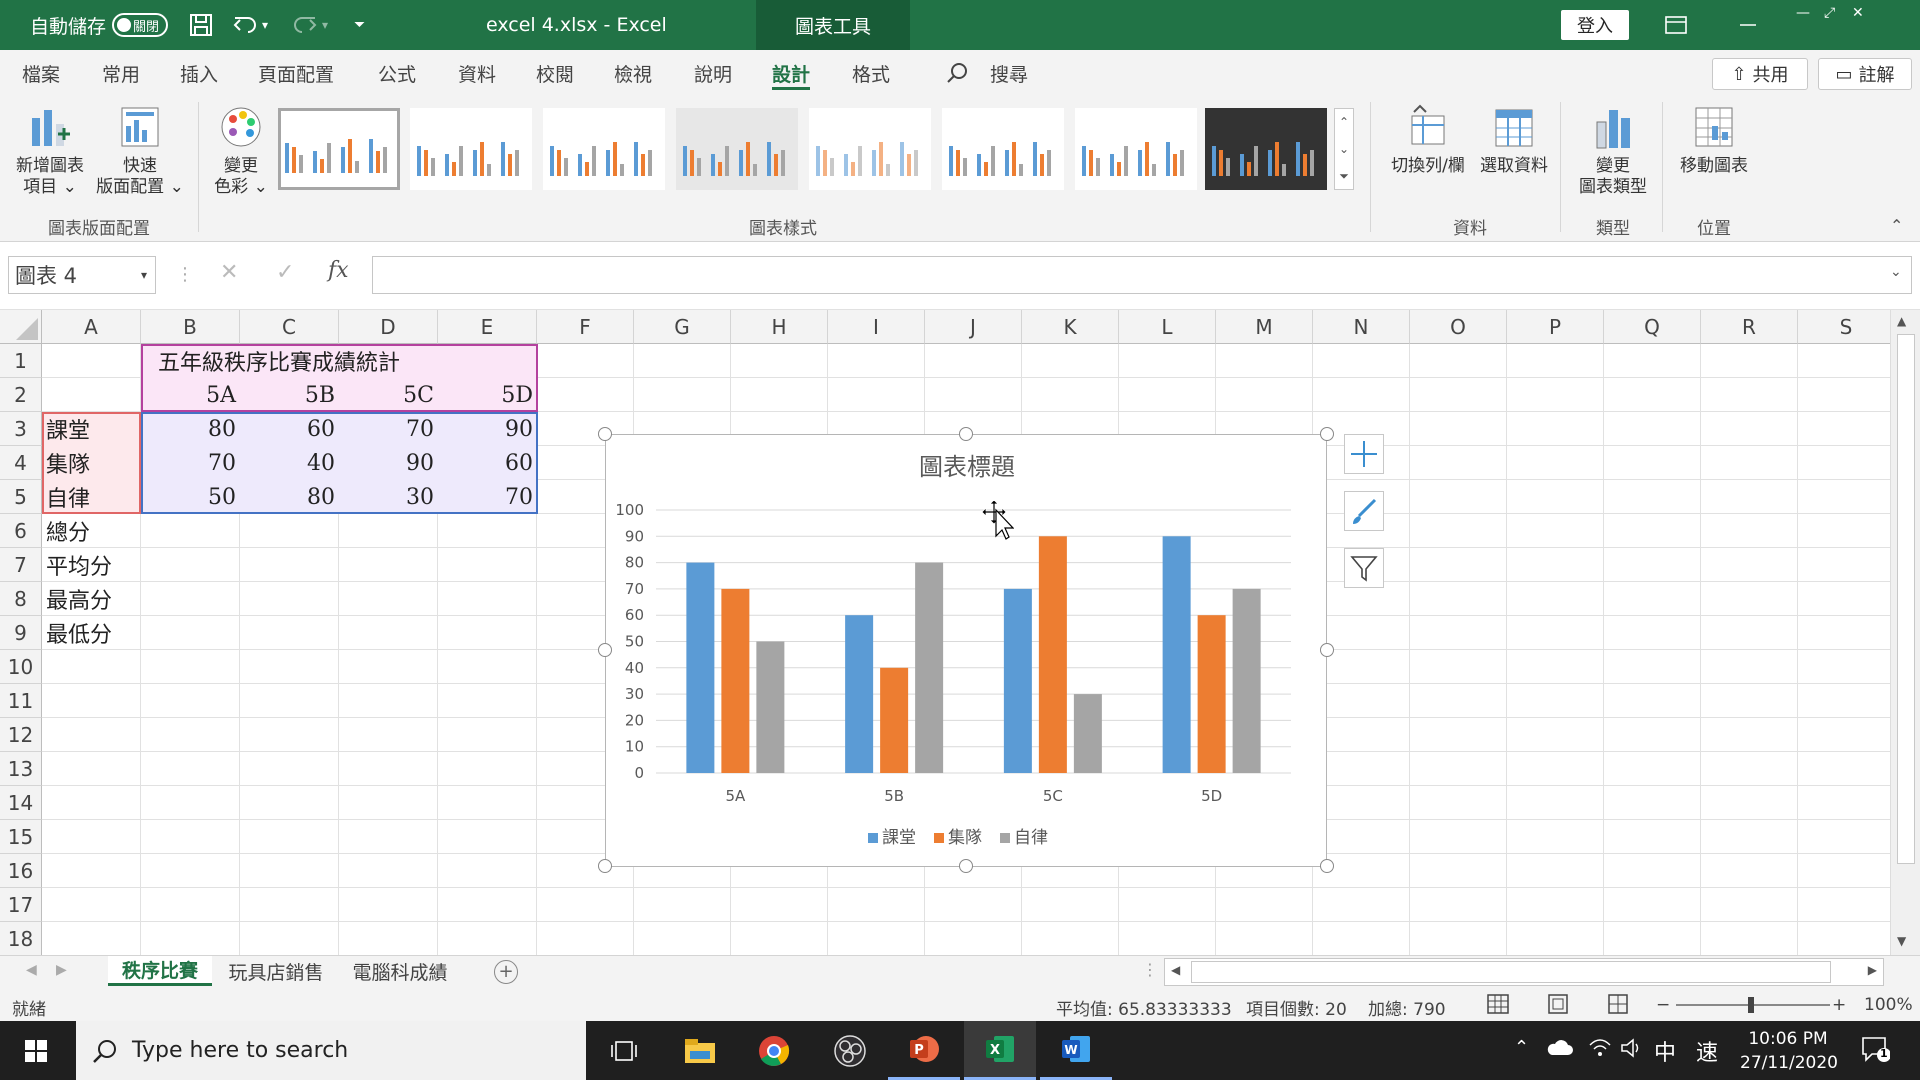 The width and height of the screenshot is (1920, 1080). Describe the element at coordinates (91, 327) in the screenshot. I see `column-header: A` at that location.